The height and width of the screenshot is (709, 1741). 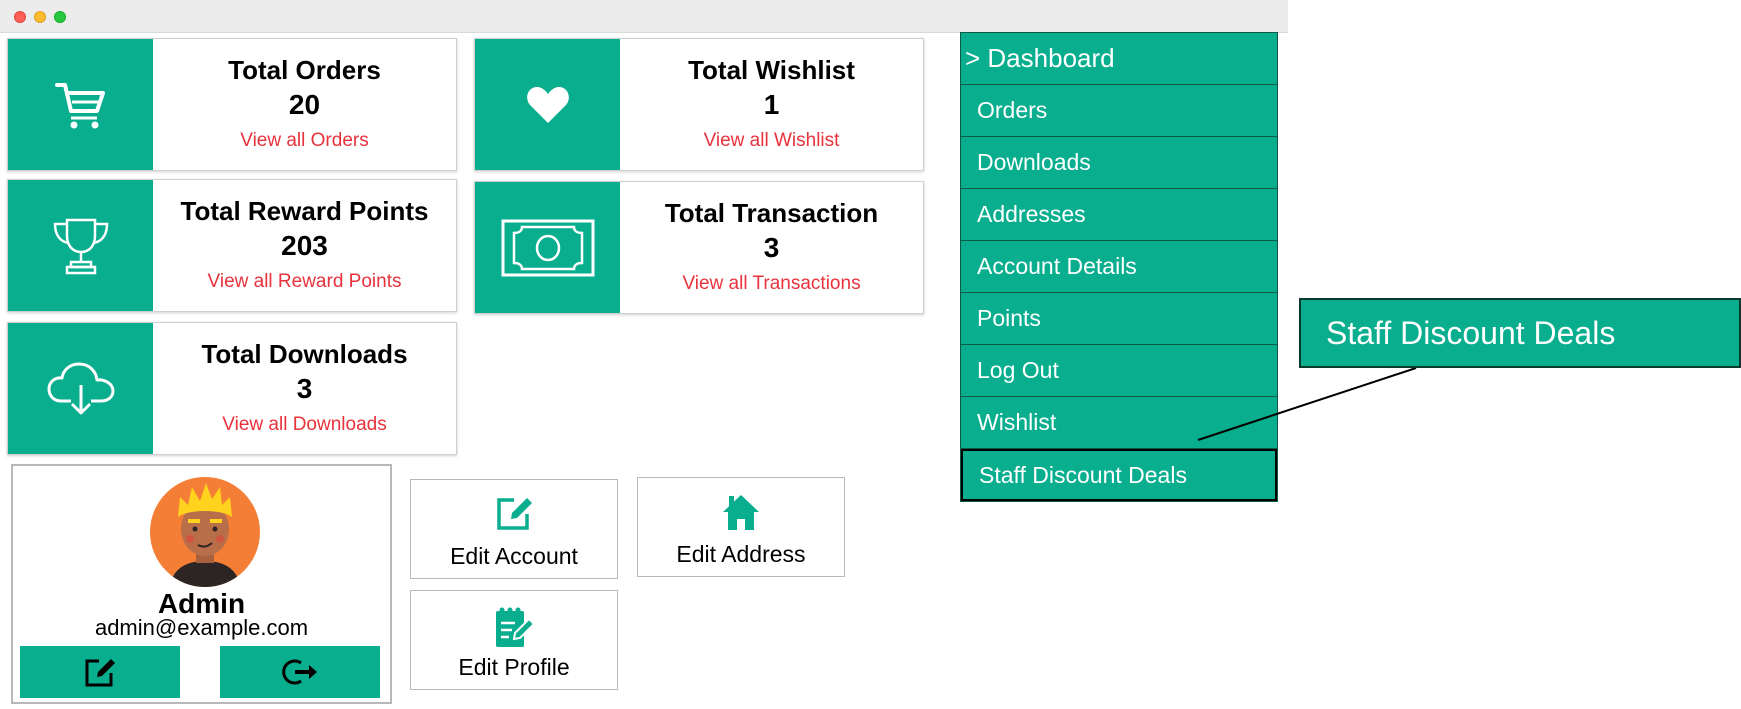 I want to click on view-all-orders-link: View all Orders, so click(x=304, y=141).